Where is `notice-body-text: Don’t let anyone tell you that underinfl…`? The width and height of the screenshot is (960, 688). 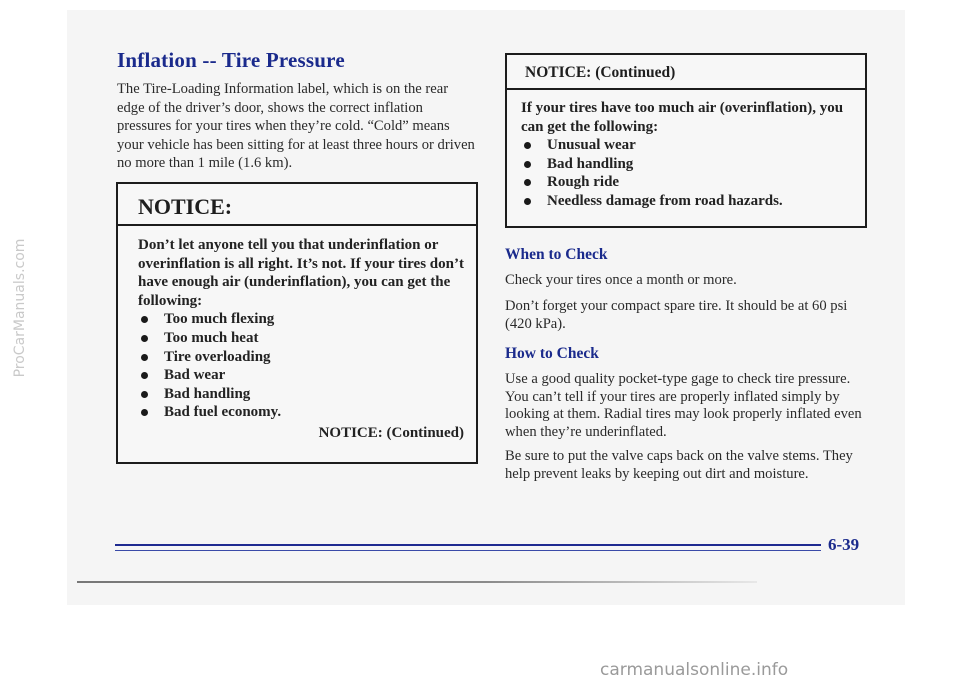
notice-body-text: Don’t let anyone tell you that underinfl… is located at coordinates (301, 273).